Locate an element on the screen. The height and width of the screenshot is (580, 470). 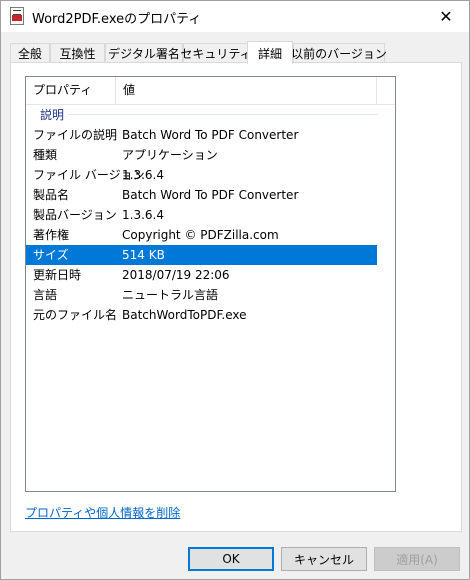
tab-security: セキュリティ is located at coordinates (216, 53).